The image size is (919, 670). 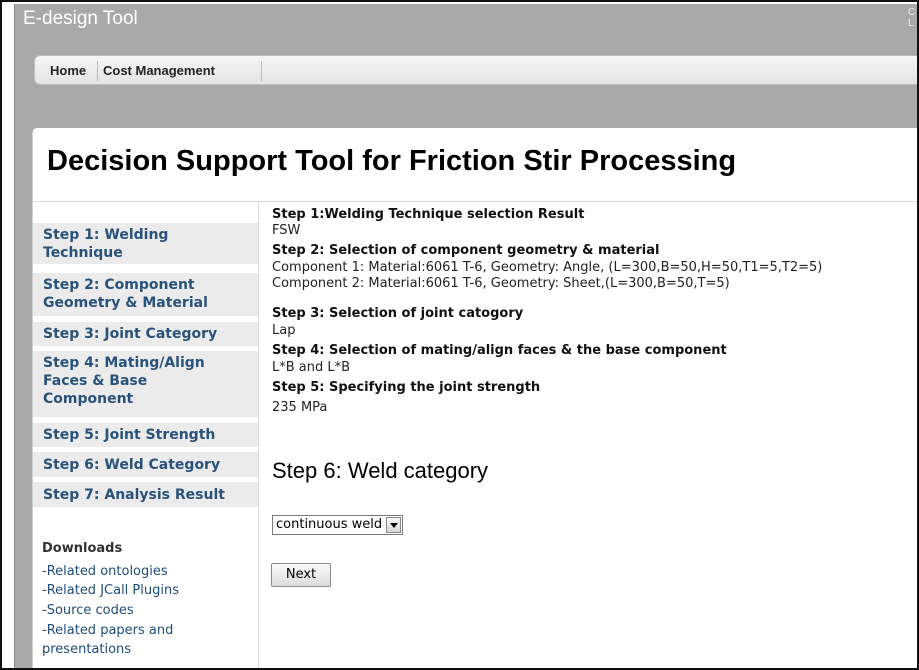 I want to click on step3-heading: Step 3: Selection of joint catogory, so click(x=398, y=313).